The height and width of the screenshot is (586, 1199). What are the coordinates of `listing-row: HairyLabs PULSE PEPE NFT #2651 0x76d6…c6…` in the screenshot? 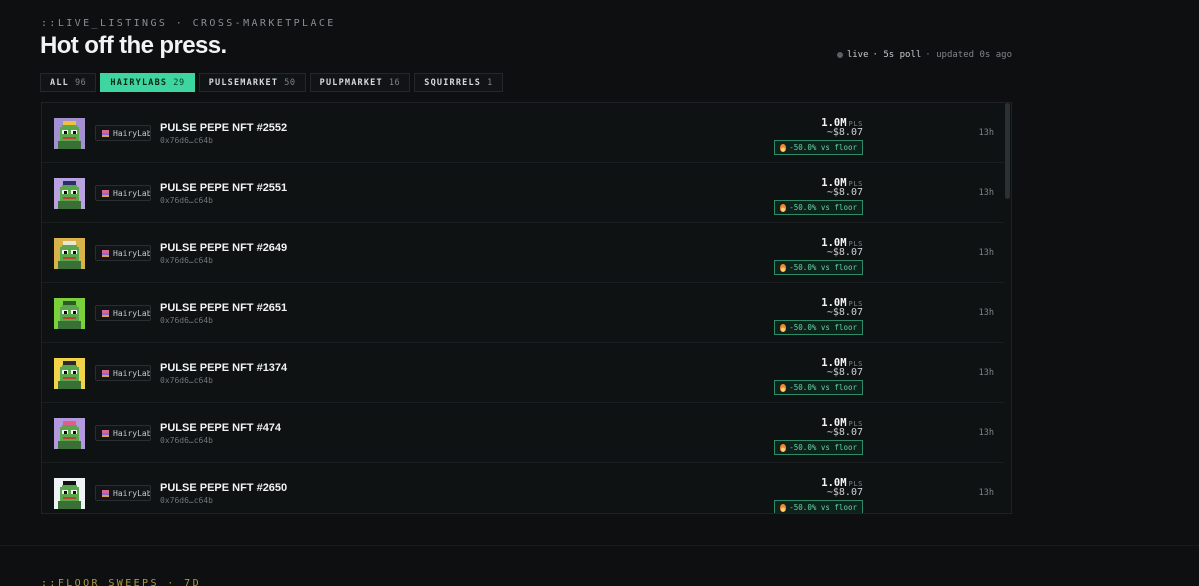 It's located at (523, 313).